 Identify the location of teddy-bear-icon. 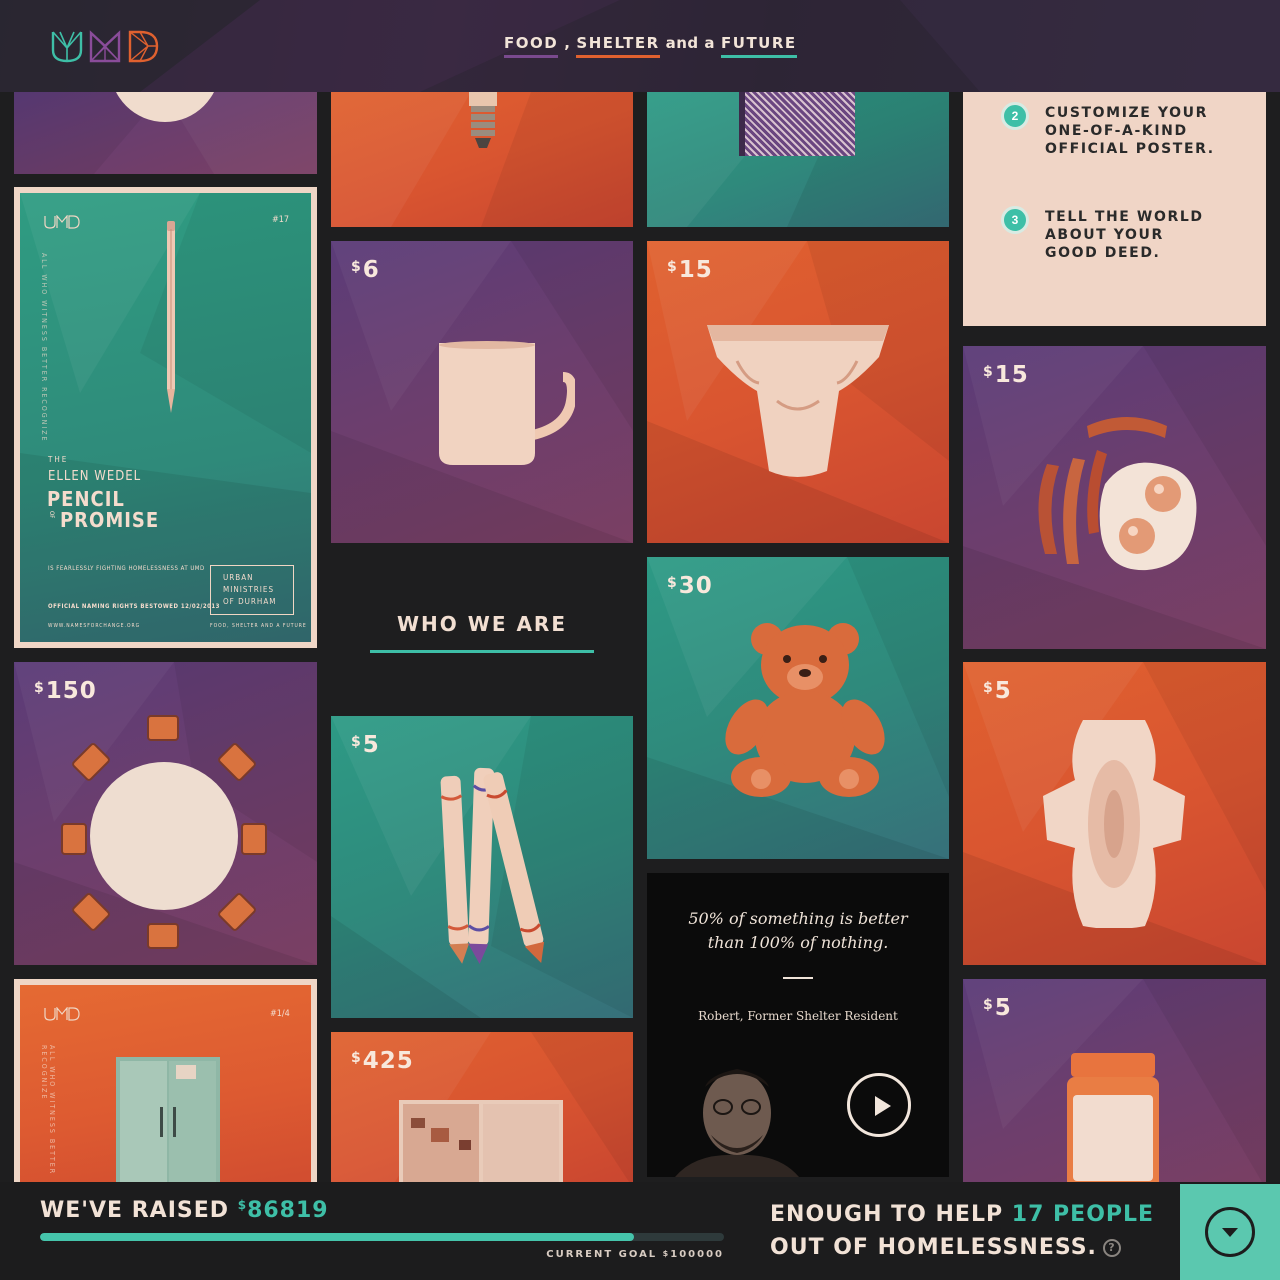
(805, 710).